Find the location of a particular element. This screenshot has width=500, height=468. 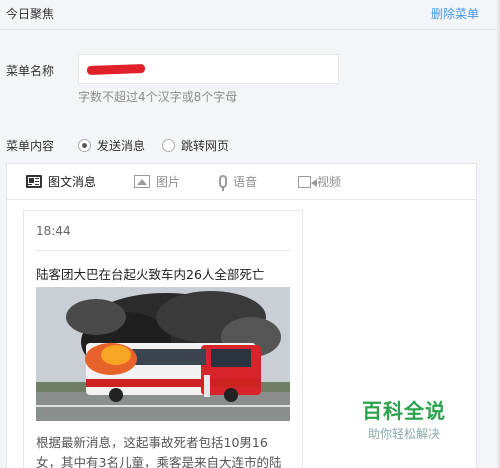

watermark-main-text: 百科全说 is located at coordinates (404, 411).